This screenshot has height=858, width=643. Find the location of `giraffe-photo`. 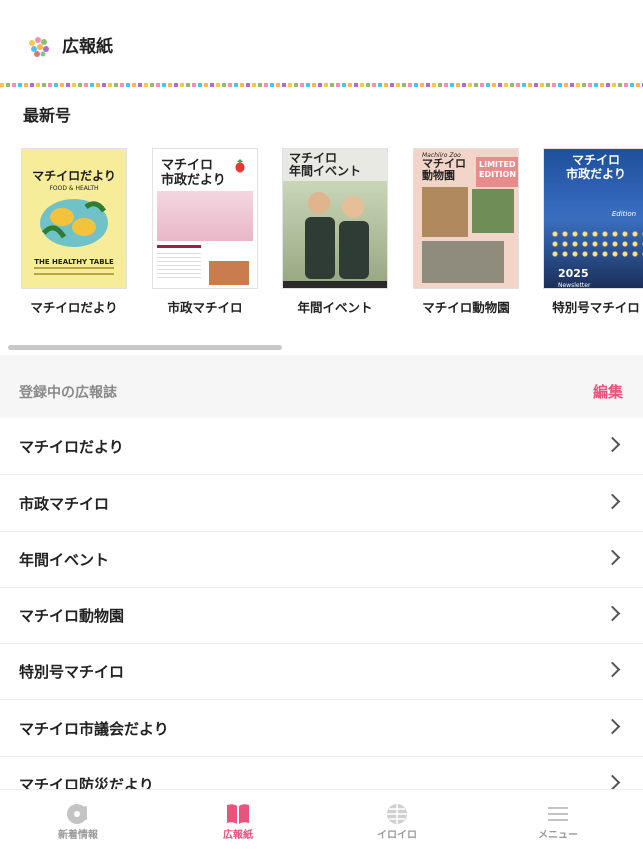

giraffe-photo is located at coordinates (445, 212).